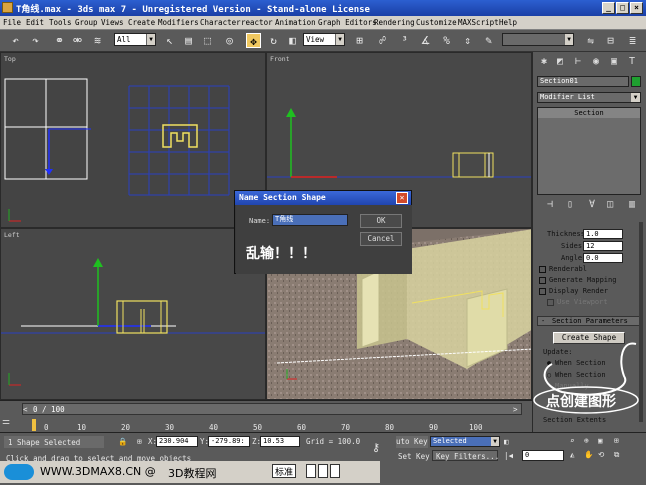 The image size is (646, 485). What do you see at coordinates (34, 425) in the screenshot?
I see `time-marker` at bounding box center [34, 425].